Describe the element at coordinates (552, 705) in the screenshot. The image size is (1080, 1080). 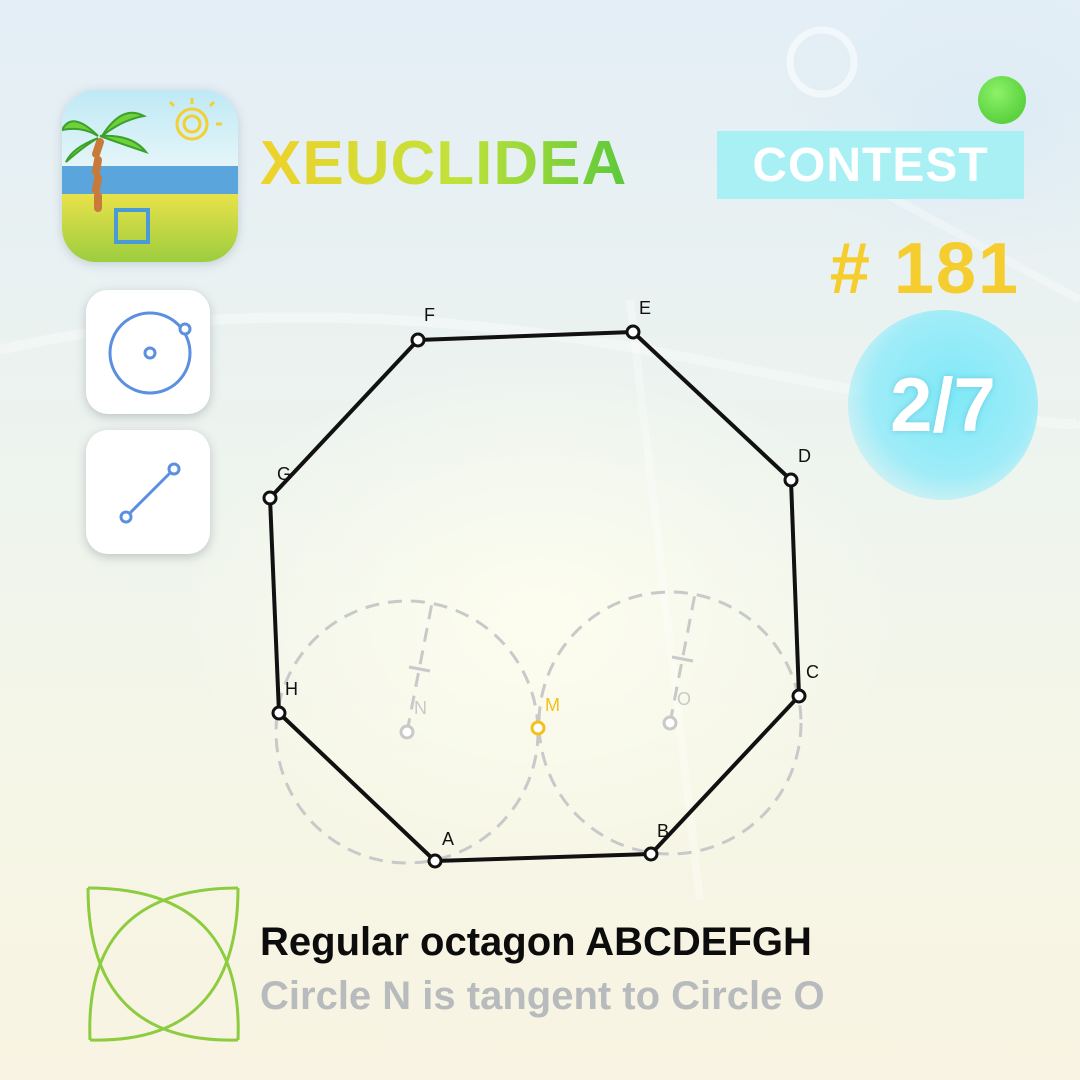
I see `label-m: M` at that location.